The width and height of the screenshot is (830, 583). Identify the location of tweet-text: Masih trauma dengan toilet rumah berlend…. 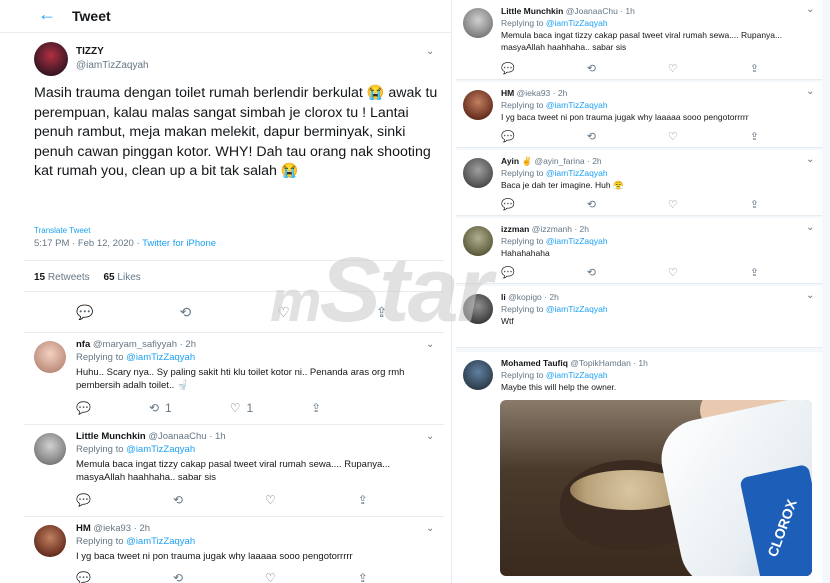
(236, 132).